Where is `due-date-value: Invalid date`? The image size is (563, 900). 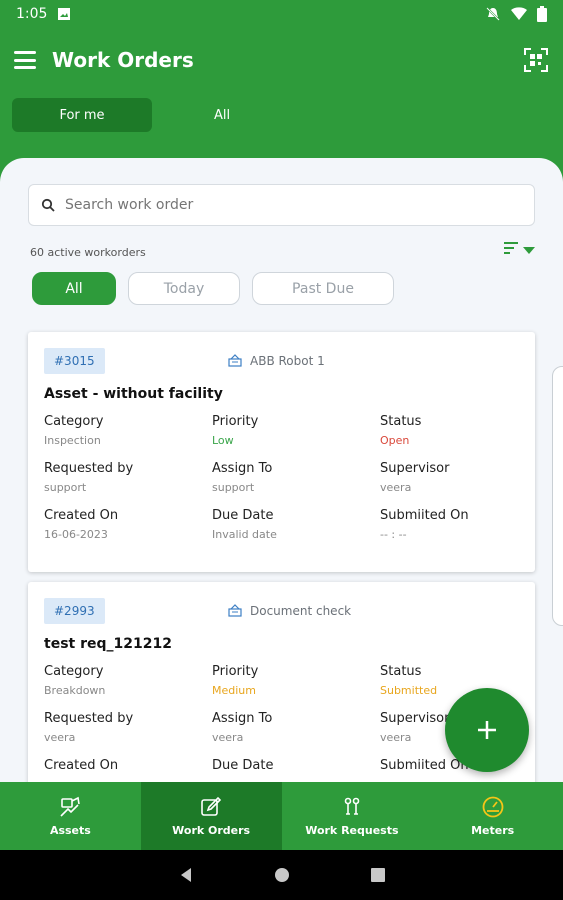 due-date-value: Invalid date is located at coordinates (244, 534).